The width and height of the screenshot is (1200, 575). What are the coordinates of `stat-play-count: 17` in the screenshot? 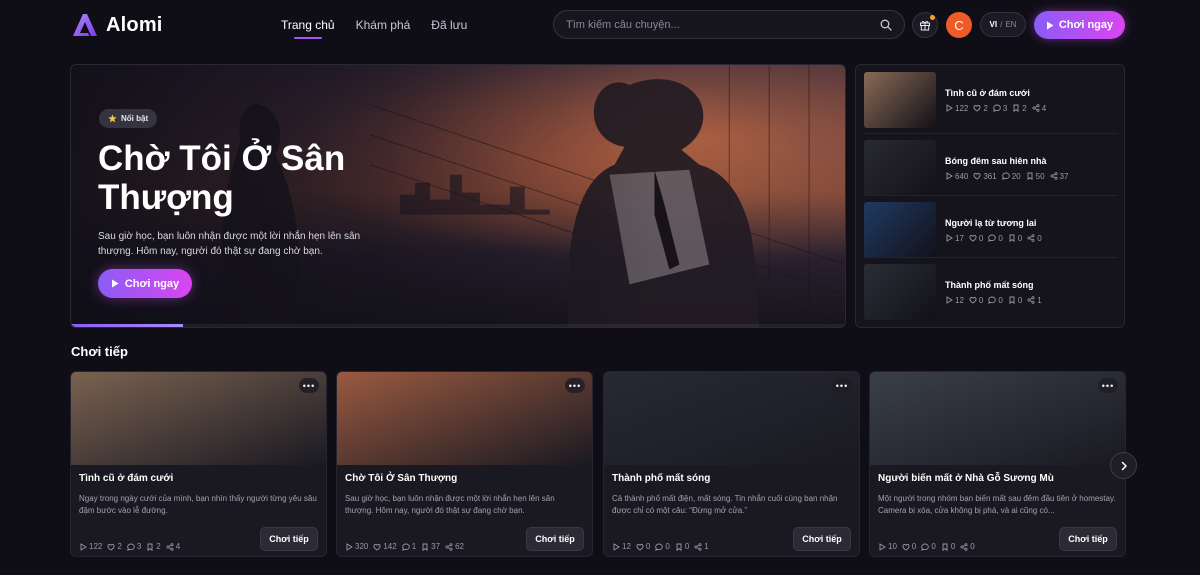 It's located at (954, 238).